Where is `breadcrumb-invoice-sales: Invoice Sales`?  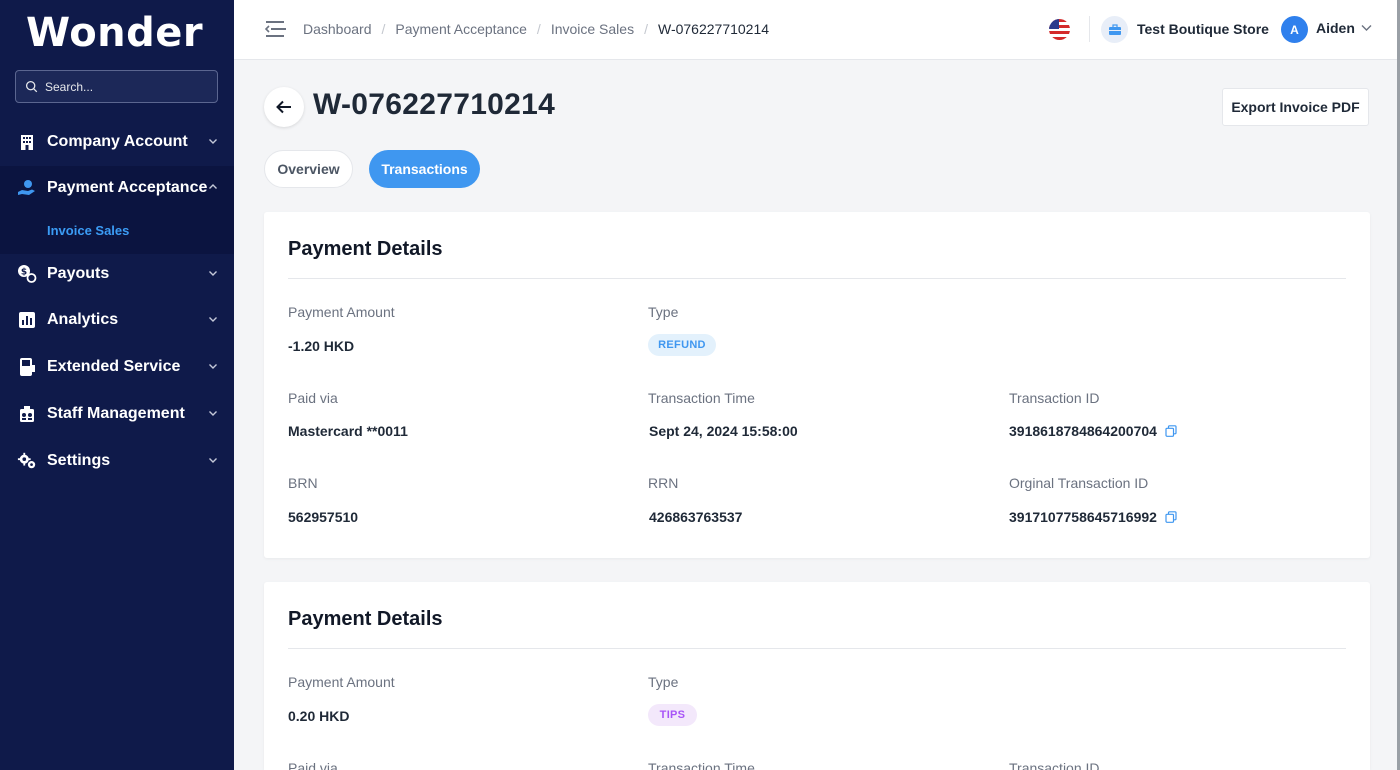
breadcrumb-invoice-sales: Invoice Sales is located at coordinates (592, 29).